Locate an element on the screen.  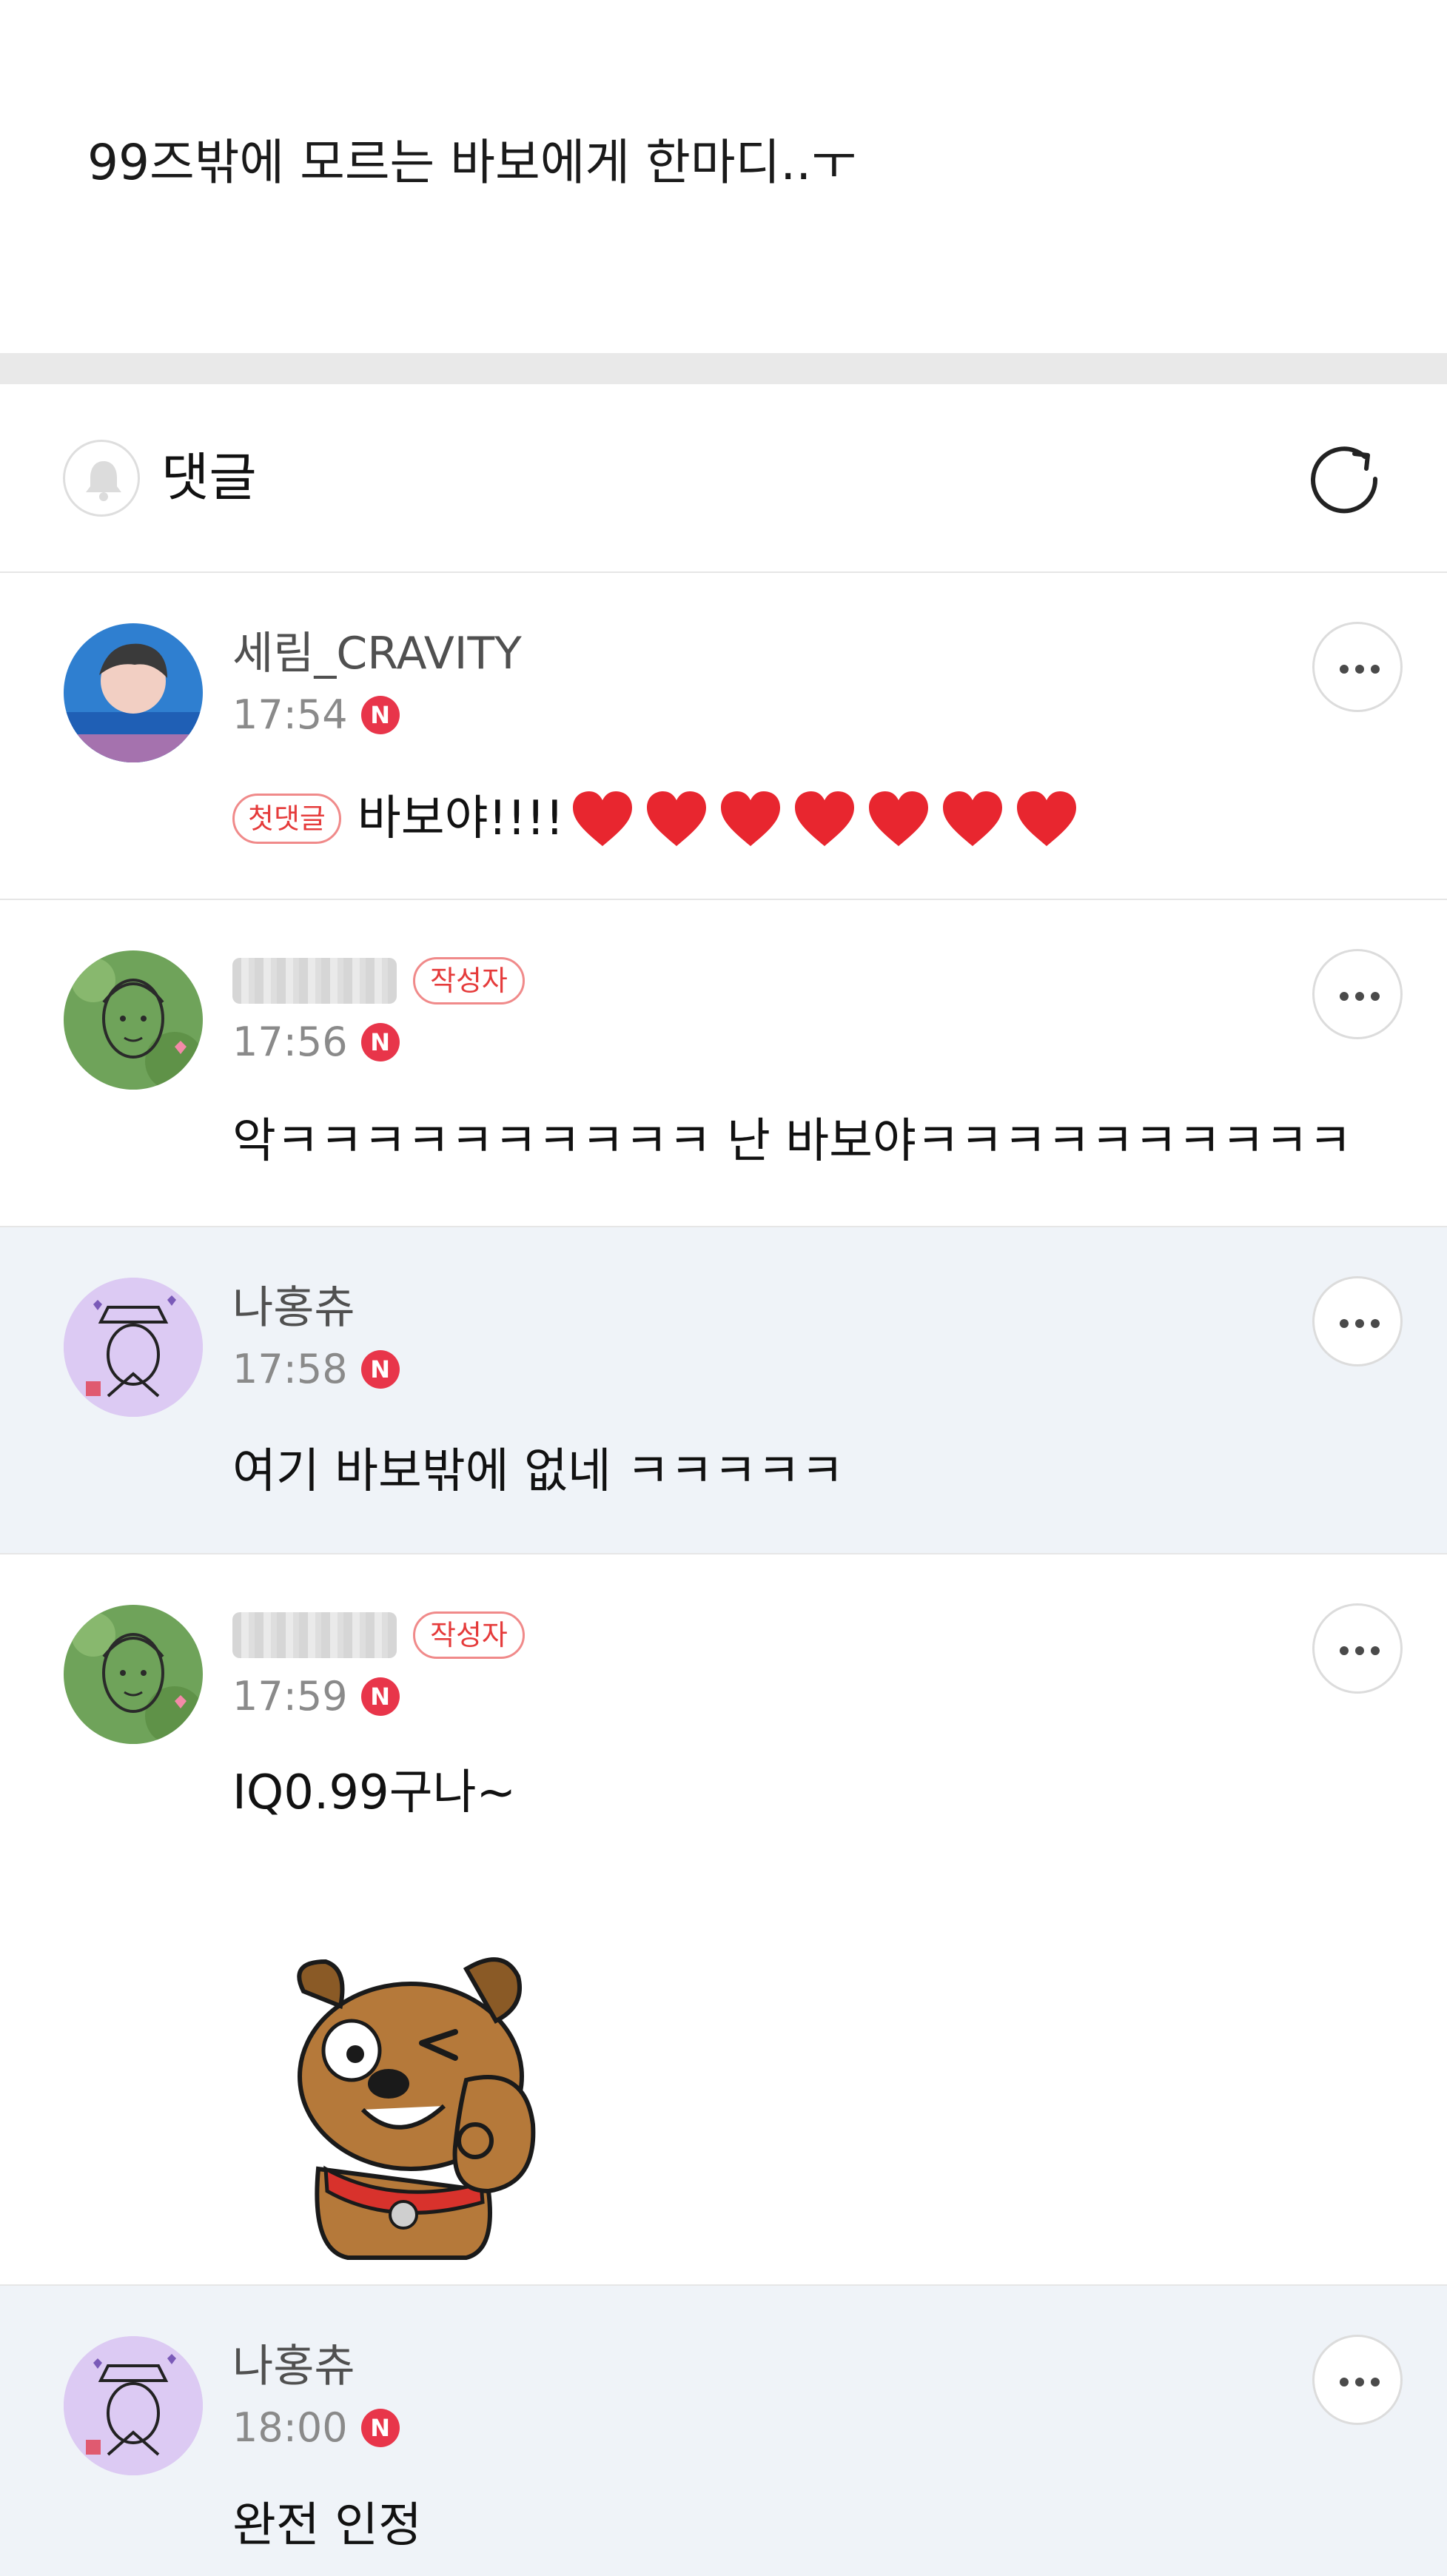
time-row: 18:00 N is located at coordinates (316, 2428).